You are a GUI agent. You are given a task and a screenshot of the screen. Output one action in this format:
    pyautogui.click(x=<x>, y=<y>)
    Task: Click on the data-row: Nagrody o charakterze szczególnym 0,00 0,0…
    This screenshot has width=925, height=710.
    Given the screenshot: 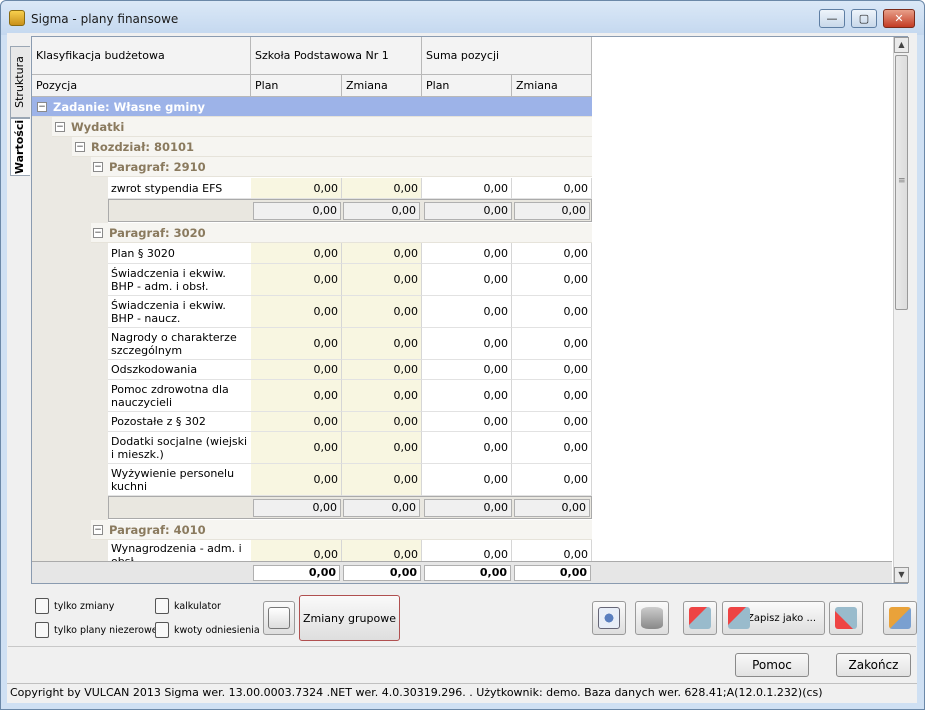 What is the action you would take?
    pyautogui.click(x=312, y=344)
    